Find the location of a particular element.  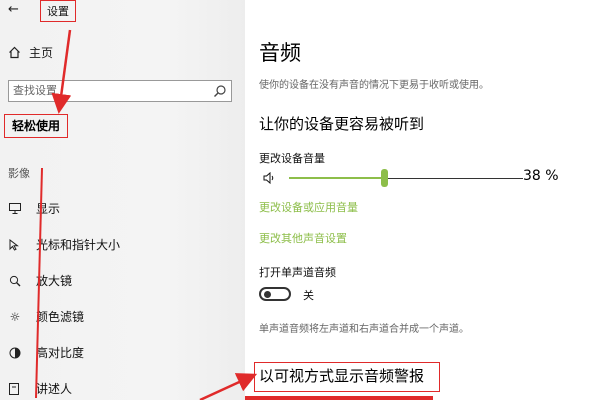

page-title: 音频 is located at coordinates (280, 53).